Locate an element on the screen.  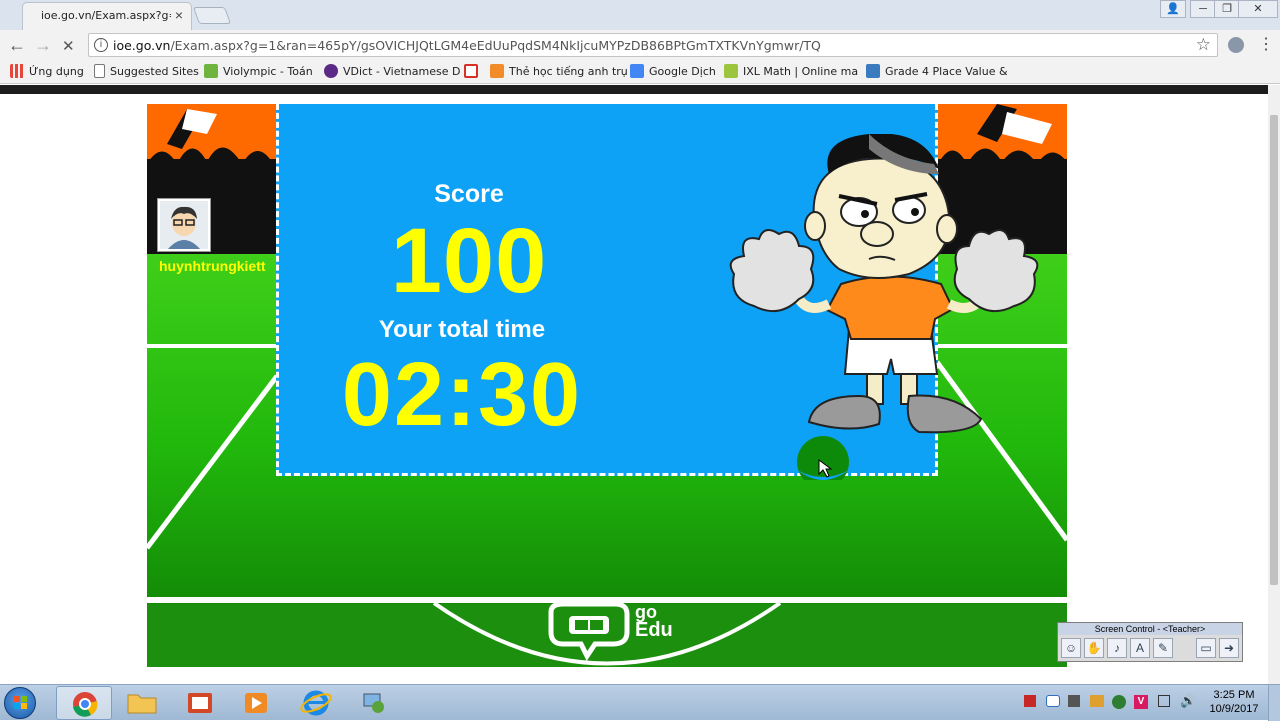
tray-app-icon is located at coordinates (1097, 701).